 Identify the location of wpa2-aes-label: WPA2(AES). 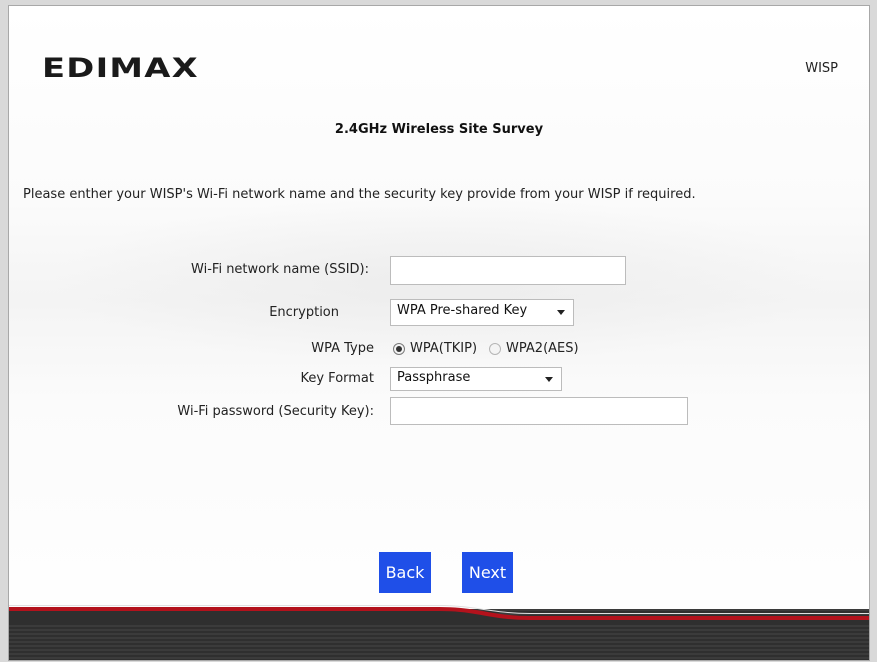
(542, 348).